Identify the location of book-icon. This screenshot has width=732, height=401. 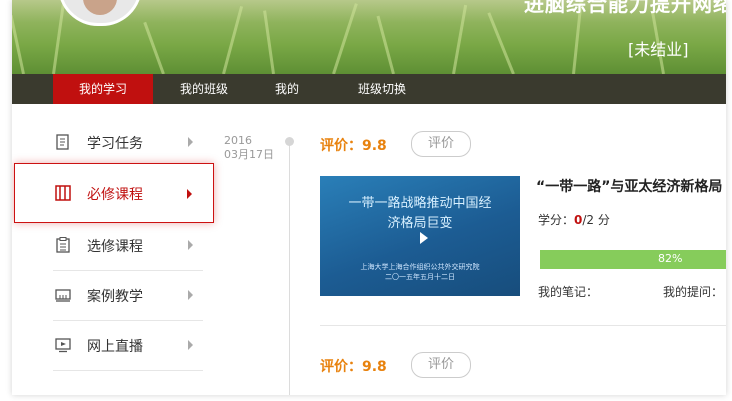
(63, 193).